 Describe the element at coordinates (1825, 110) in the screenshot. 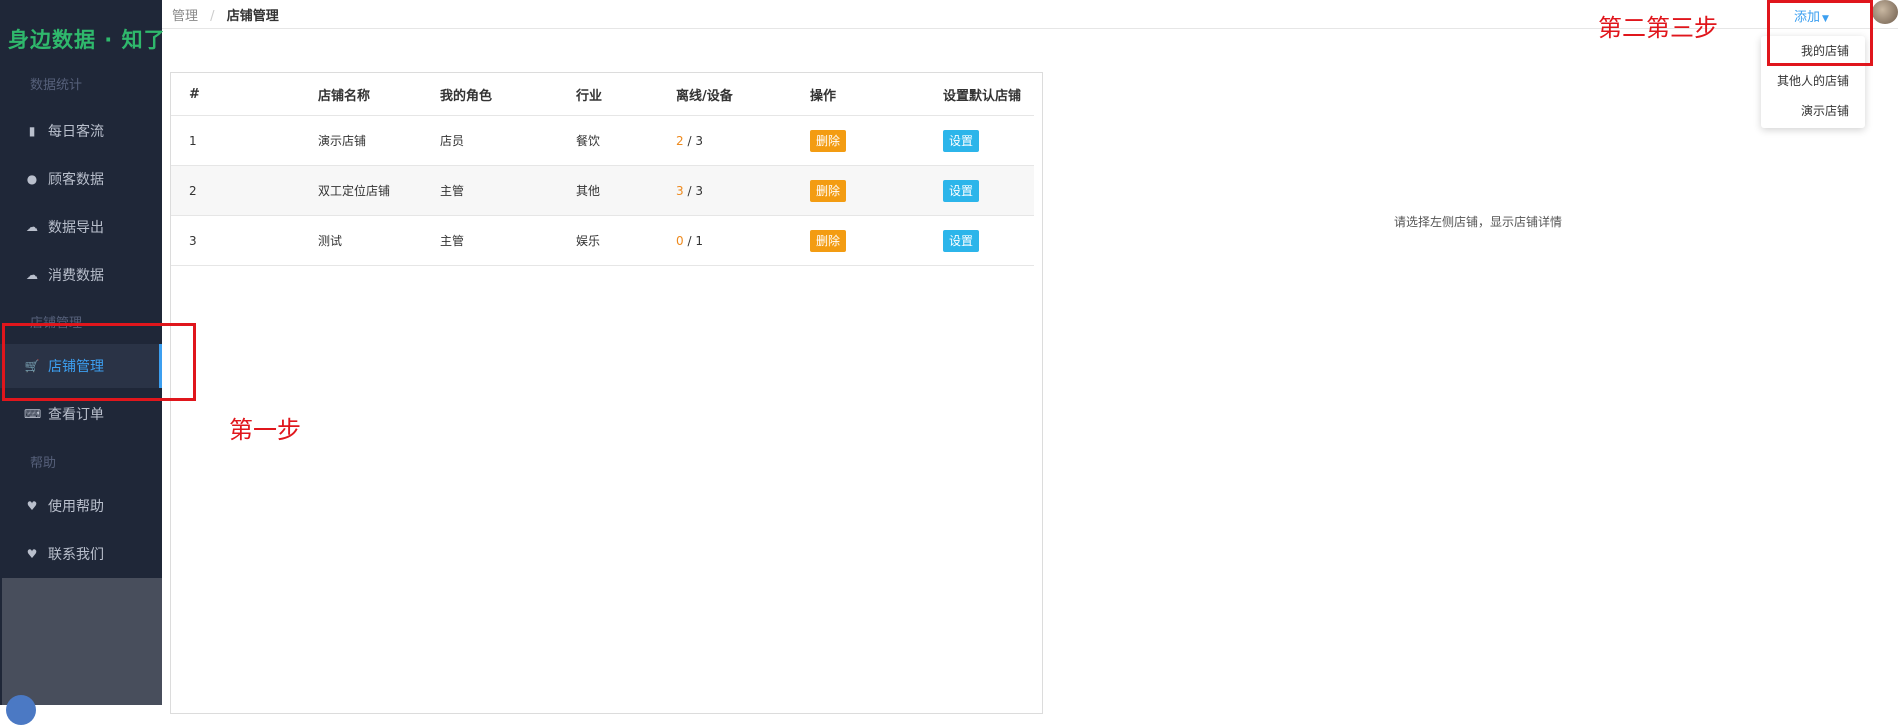

I see `menu-item-demo-shop: 演示店铺` at that location.